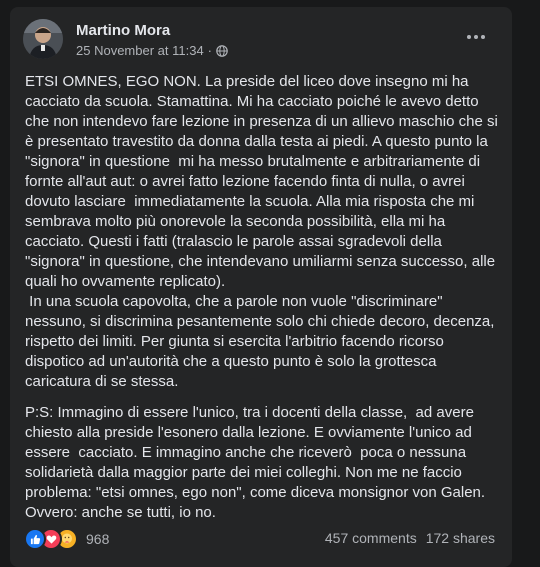  What do you see at coordinates (97, 539) in the screenshot?
I see `reaction-count: 968` at bounding box center [97, 539].